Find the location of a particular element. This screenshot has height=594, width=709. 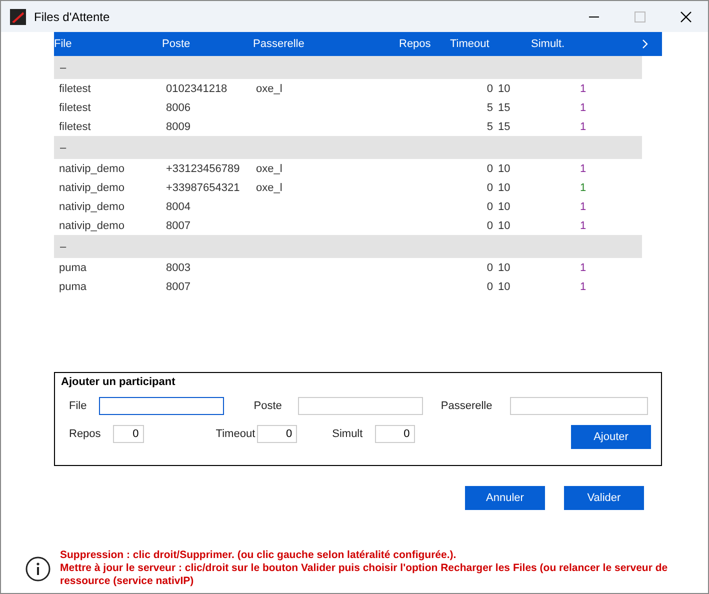

table-cell-text: 8004 is located at coordinates (179, 206).